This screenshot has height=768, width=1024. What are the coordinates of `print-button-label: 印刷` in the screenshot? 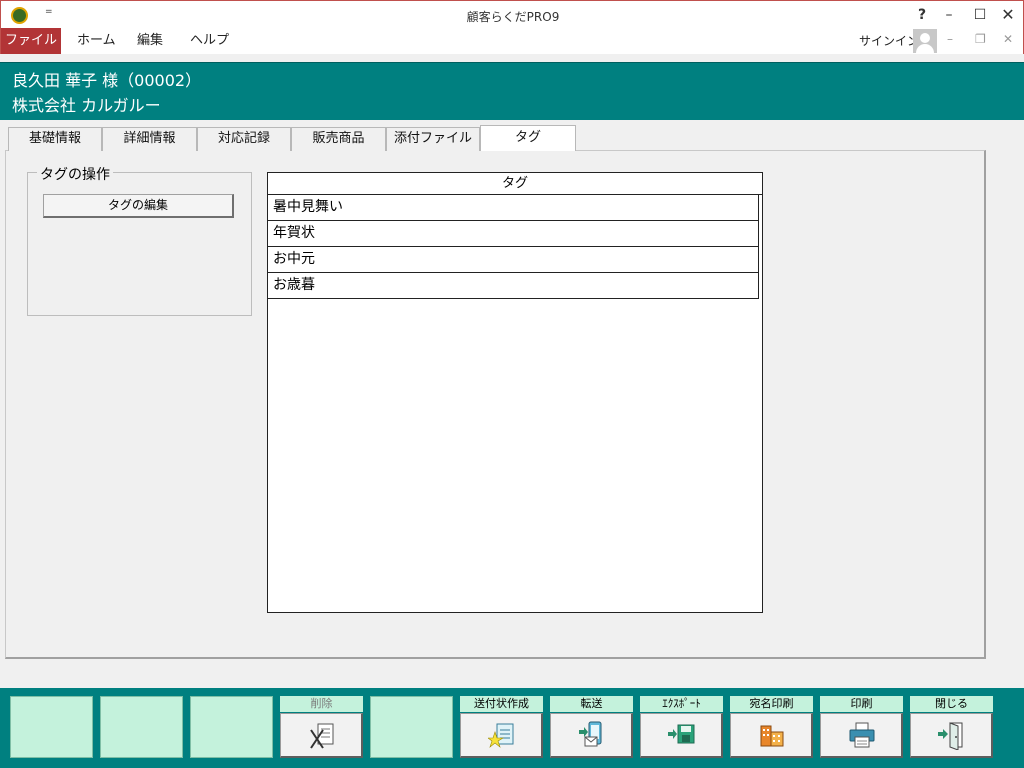 It's located at (861, 704).